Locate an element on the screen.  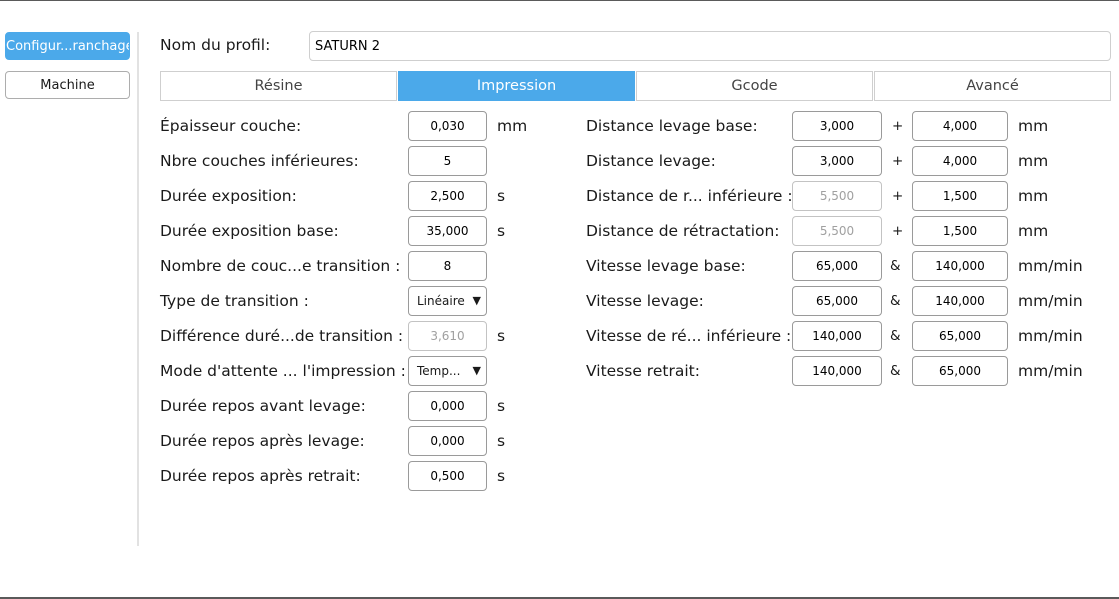
lift-speed-label: Vitesse levage: is located at coordinates (645, 301).